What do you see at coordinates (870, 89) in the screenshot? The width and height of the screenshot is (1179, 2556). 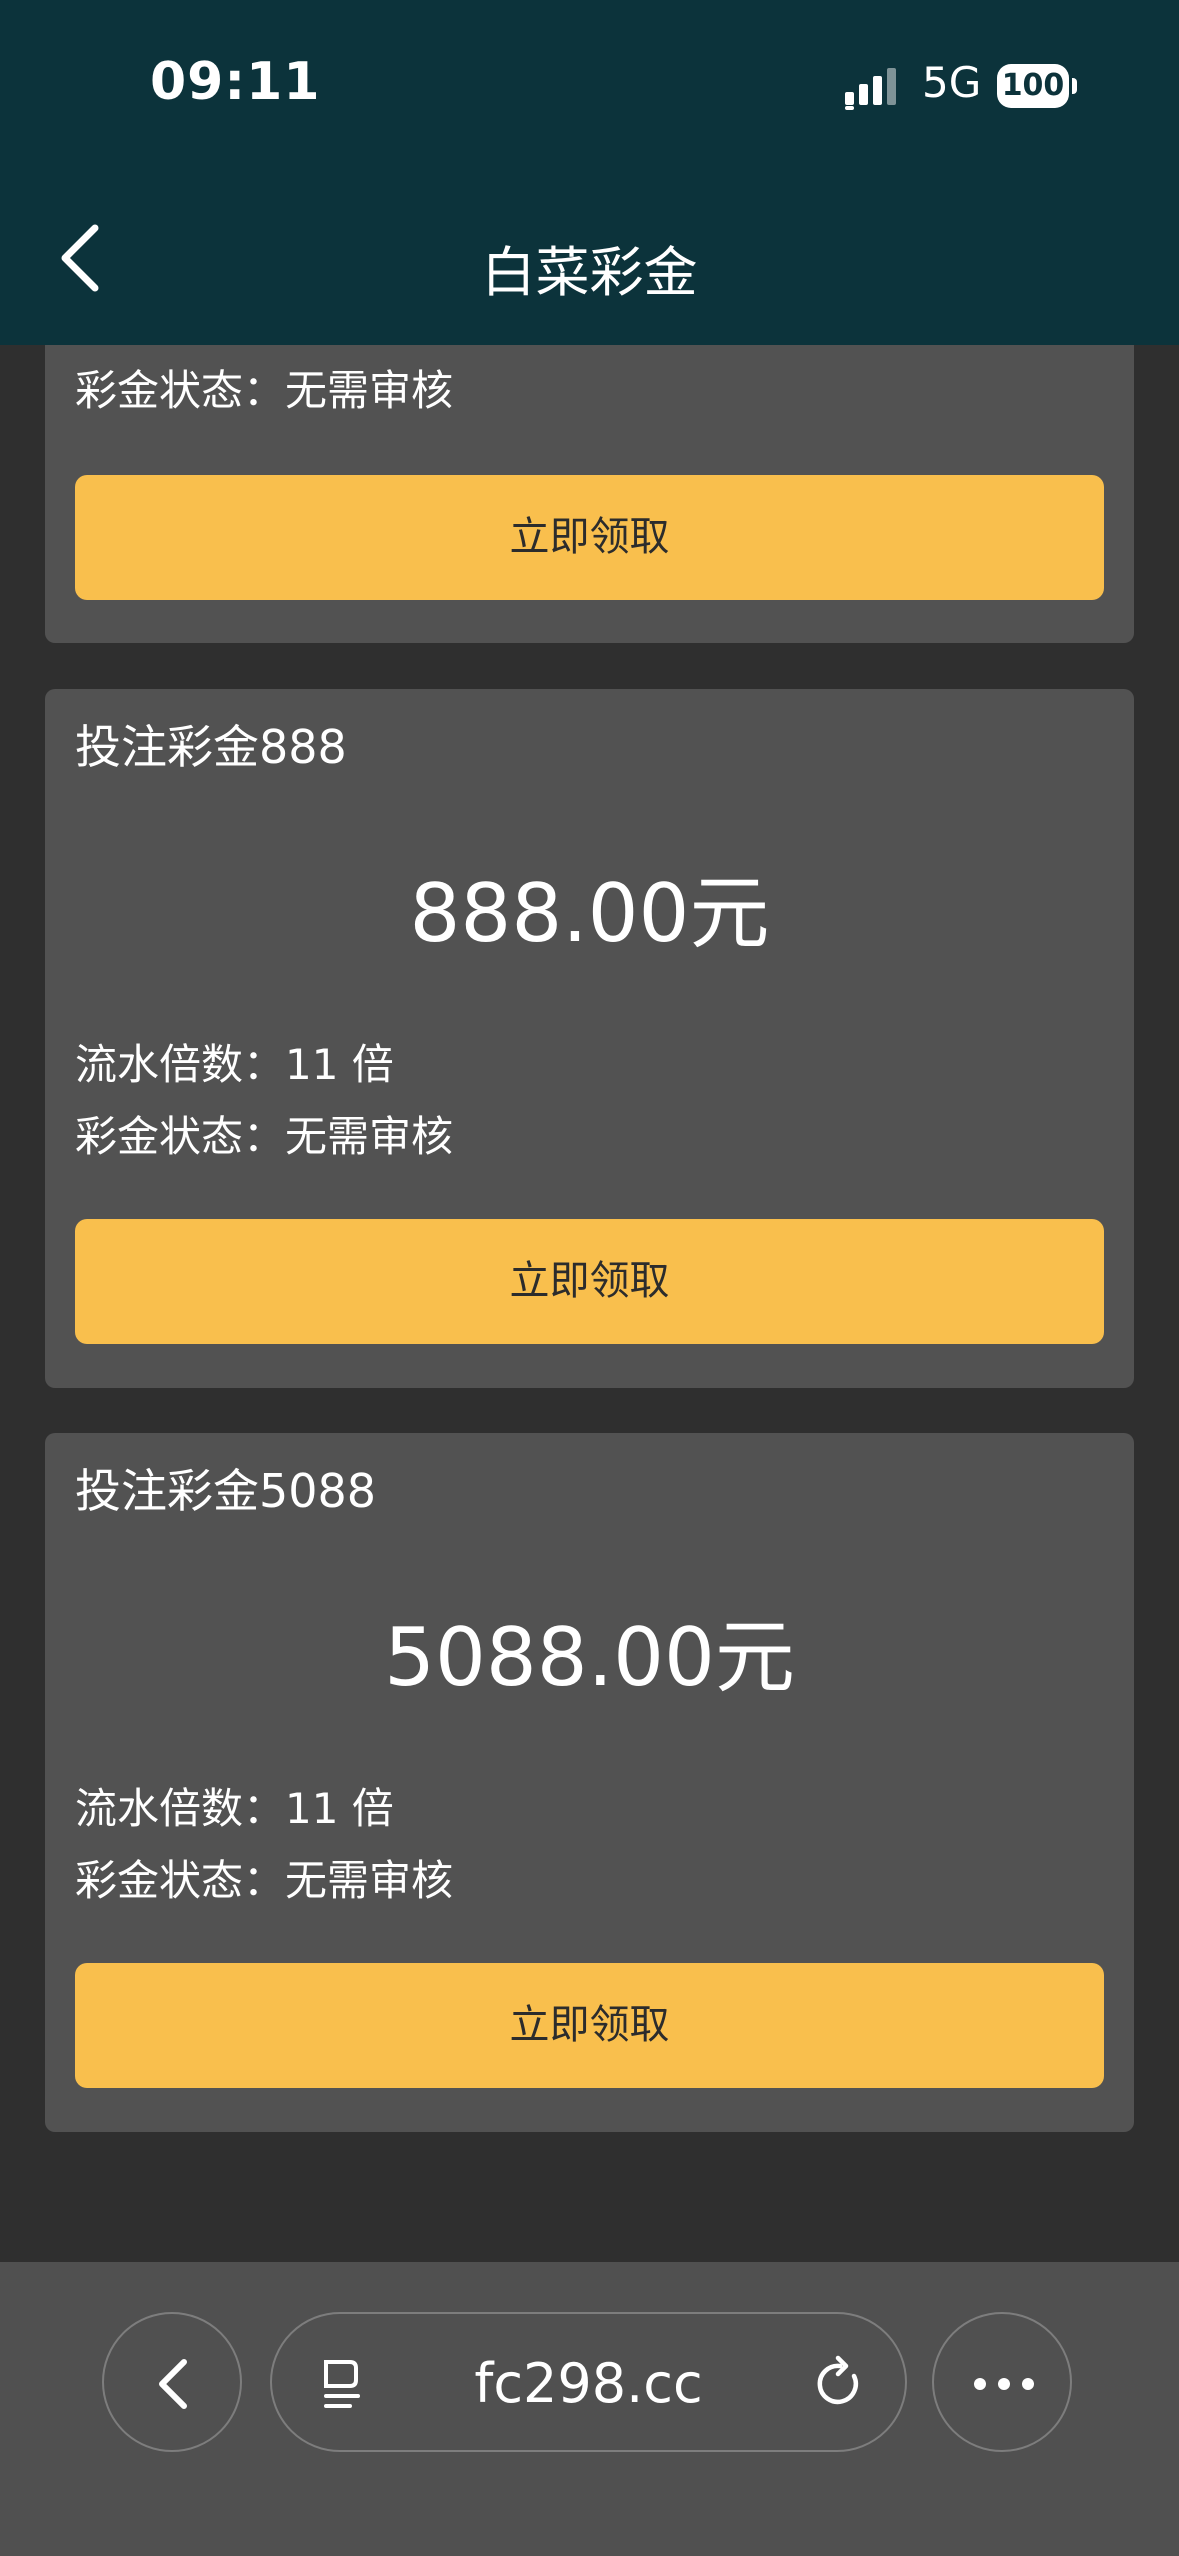 I see `signal-icon` at bounding box center [870, 89].